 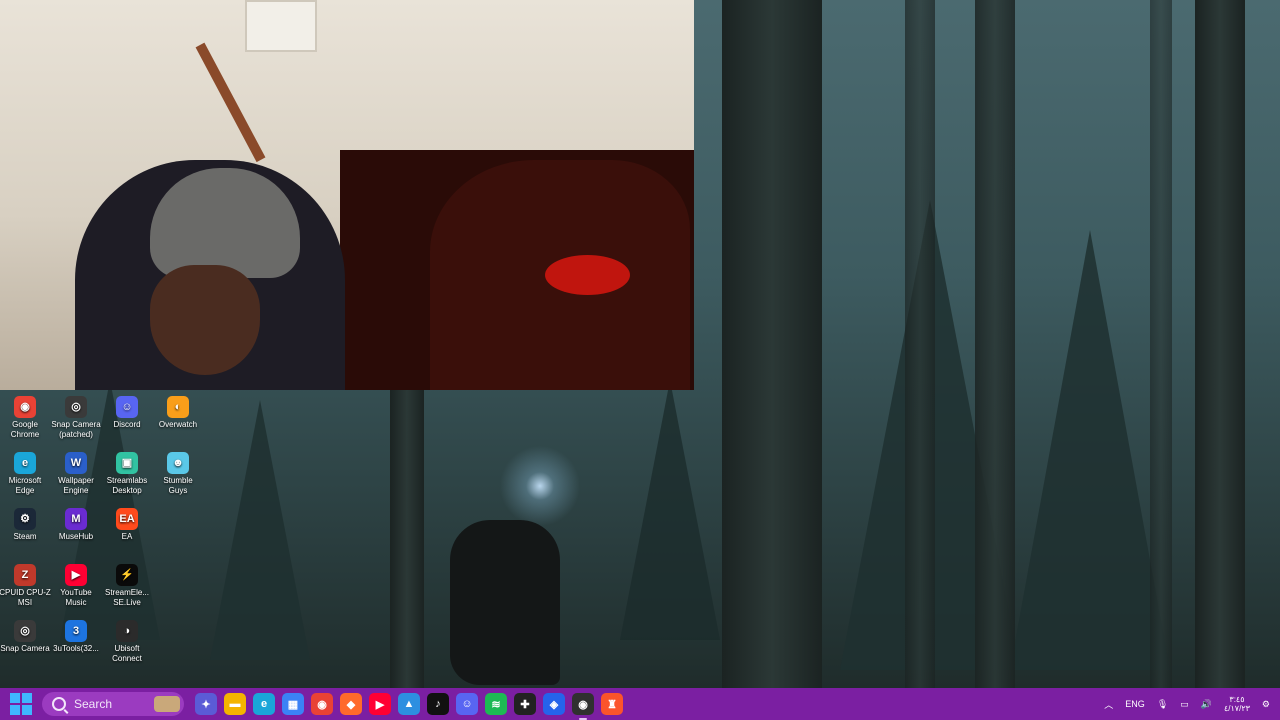 I want to click on desktop-icon: e Microsoft Edge, so click(x=25, y=474).